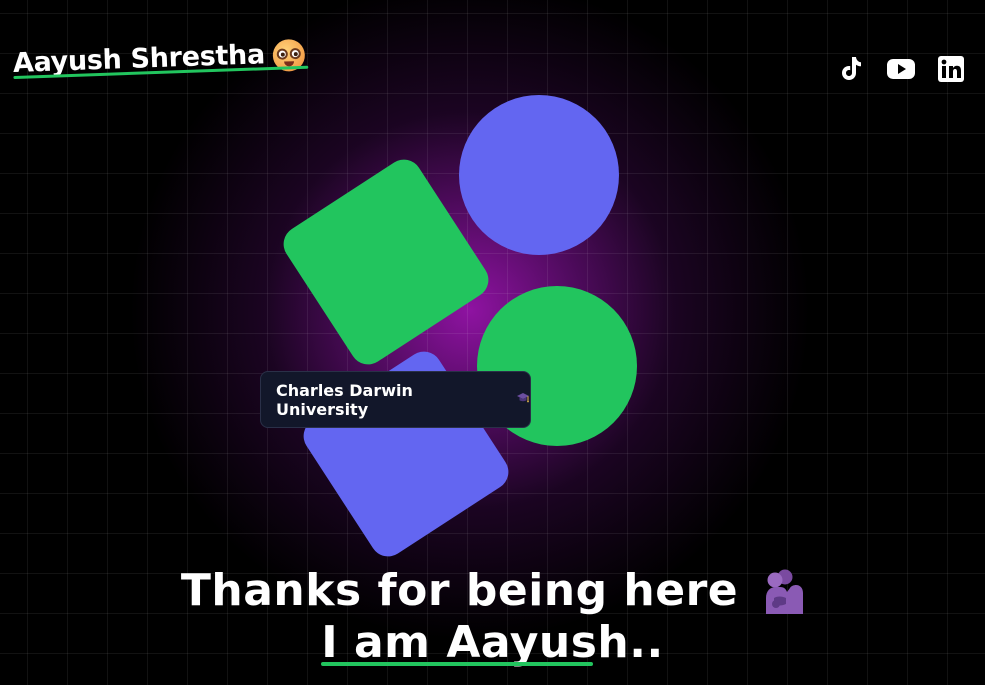 The height and width of the screenshot is (685, 985). I want to click on social-links, so click(901, 69).